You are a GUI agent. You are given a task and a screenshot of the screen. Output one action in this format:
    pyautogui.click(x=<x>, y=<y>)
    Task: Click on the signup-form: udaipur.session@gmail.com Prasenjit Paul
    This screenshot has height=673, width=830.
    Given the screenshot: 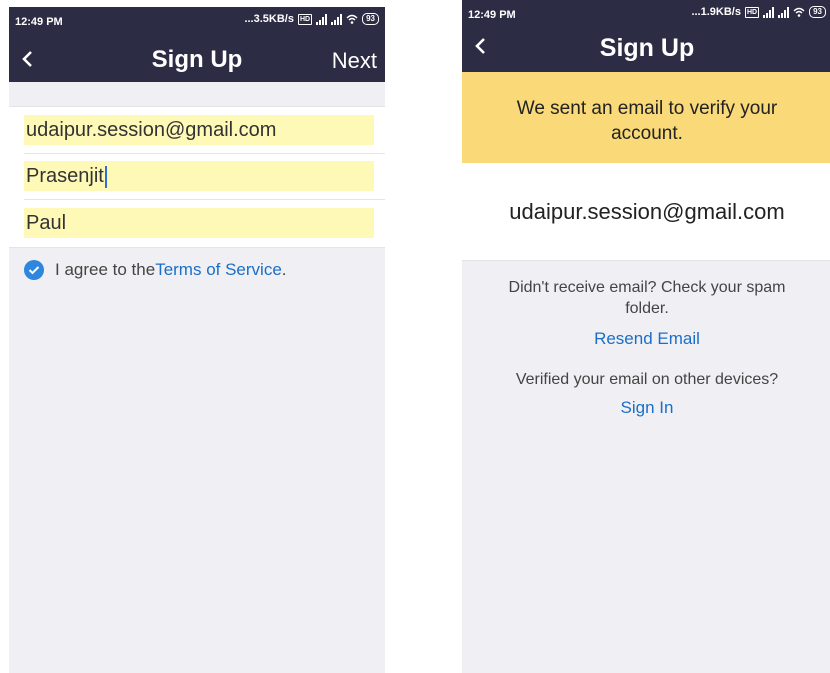 What is the action you would take?
    pyautogui.click(x=197, y=177)
    